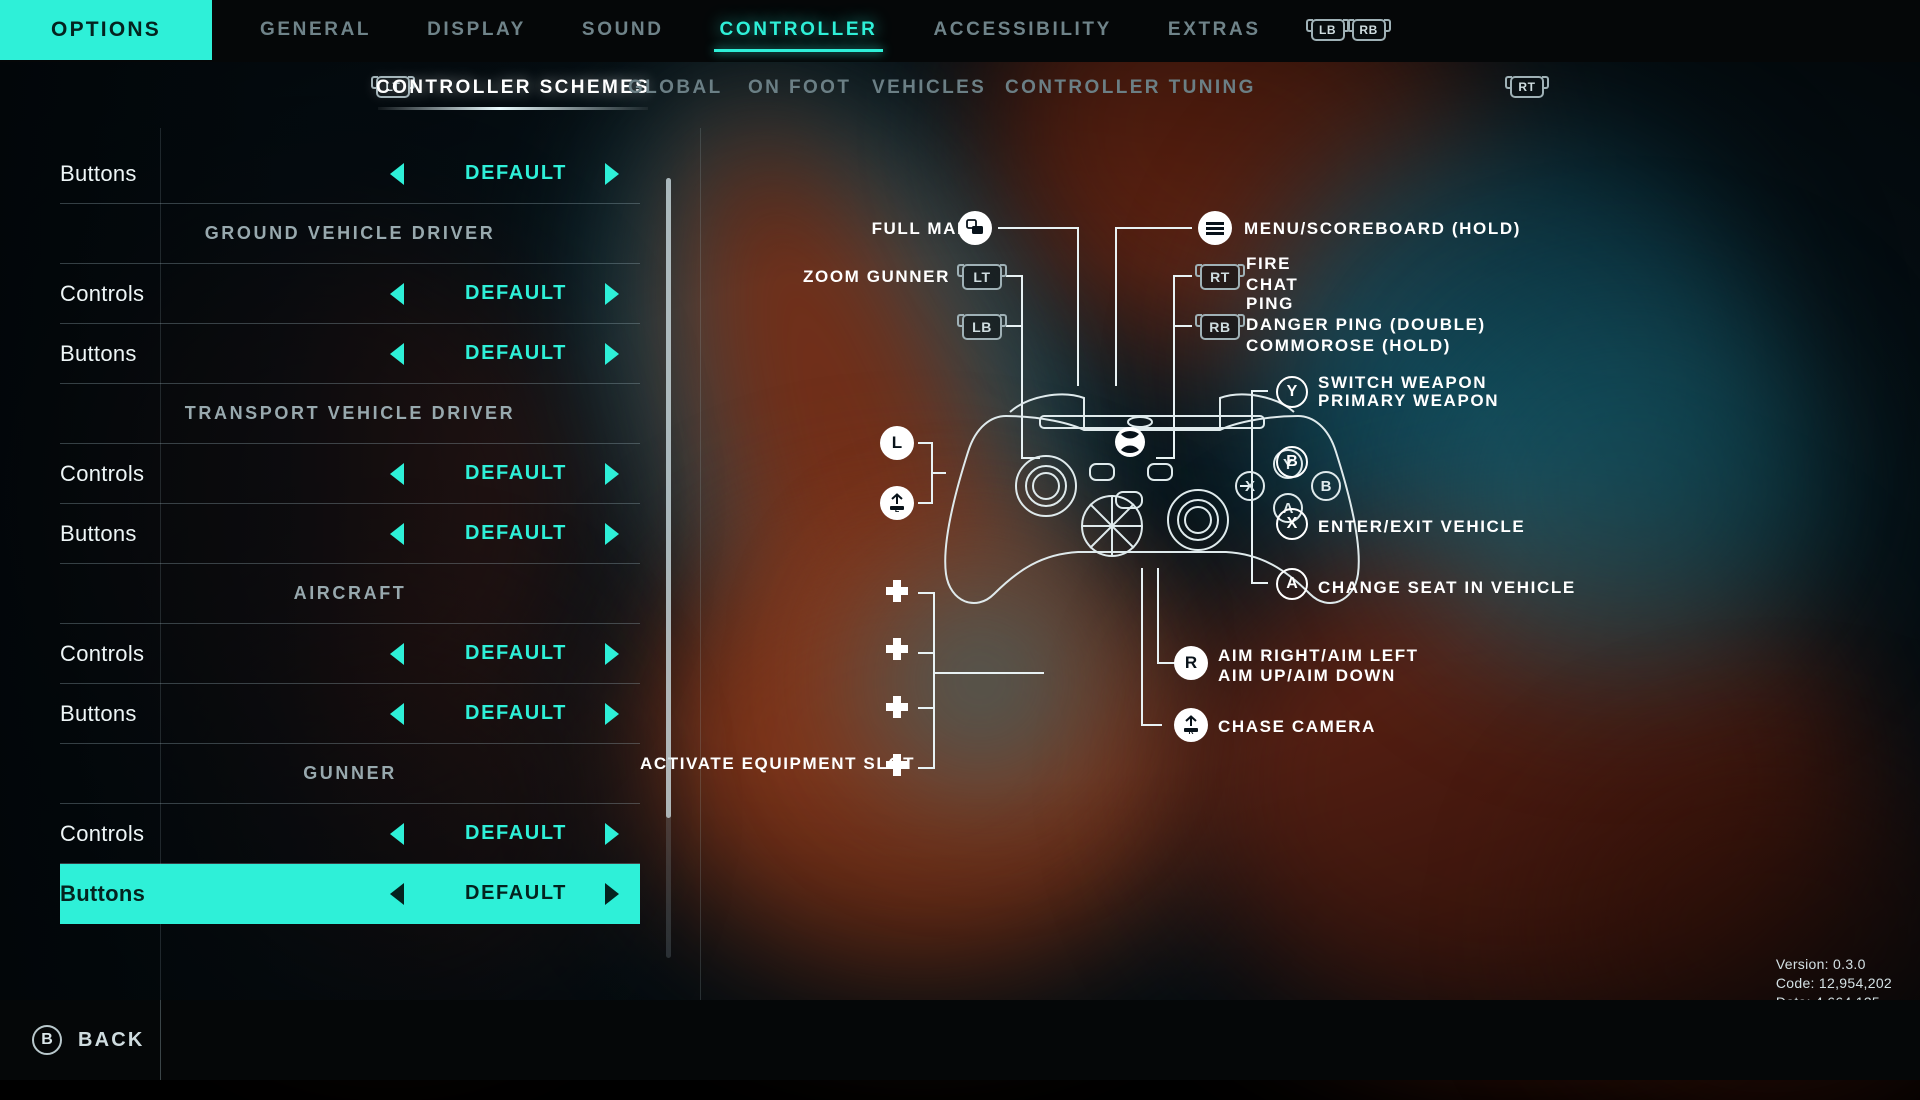 The width and height of the screenshot is (1920, 1100). What do you see at coordinates (668, 498) in the screenshot?
I see `scrollbar-thumb` at bounding box center [668, 498].